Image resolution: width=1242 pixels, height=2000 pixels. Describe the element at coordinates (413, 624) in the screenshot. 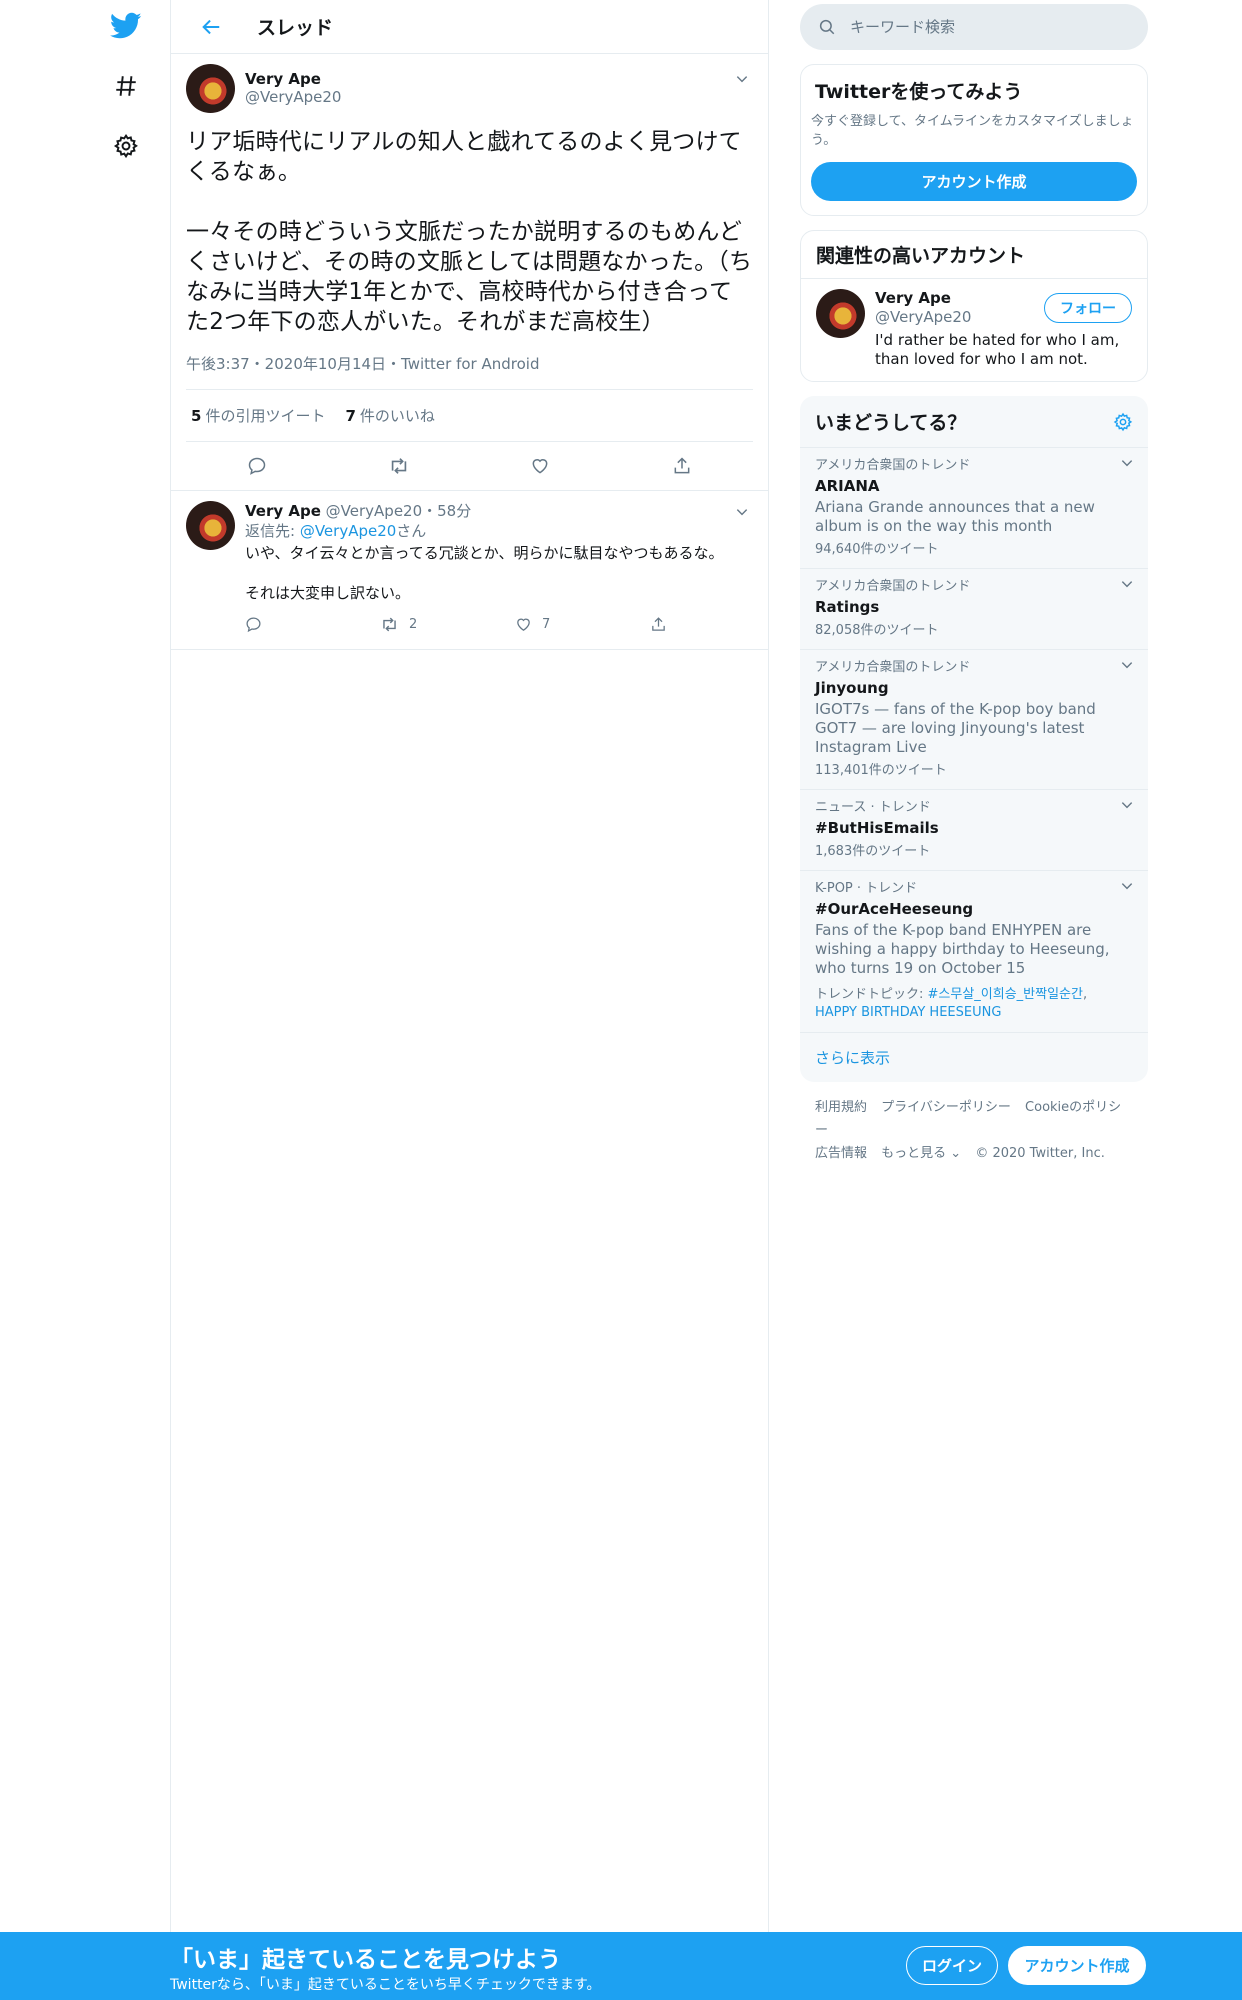

I see `retweet-count: 2` at that location.